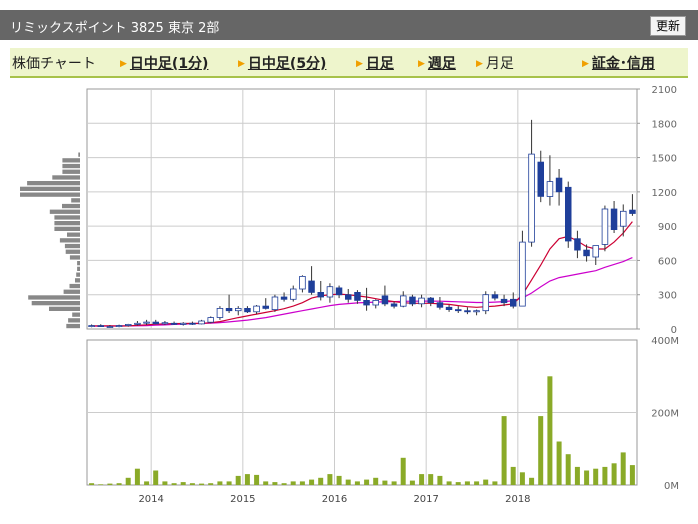 The width and height of the screenshot is (698, 524). Describe the element at coordinates (242, 499) in the screenshot. I see `x-tick-label: 2015` at that location.